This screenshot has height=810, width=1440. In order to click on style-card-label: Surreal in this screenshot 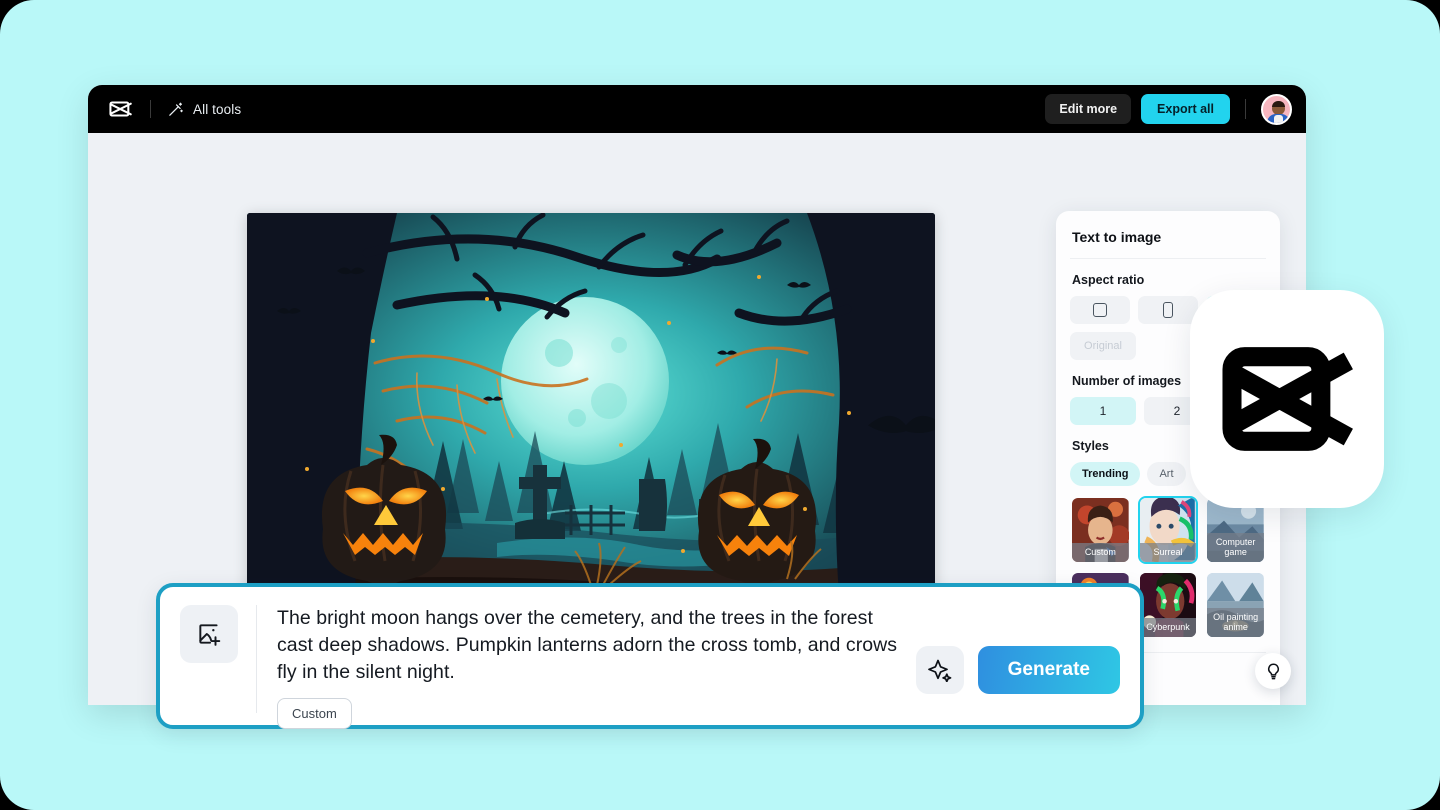, I will do `click(1168, 552)`.